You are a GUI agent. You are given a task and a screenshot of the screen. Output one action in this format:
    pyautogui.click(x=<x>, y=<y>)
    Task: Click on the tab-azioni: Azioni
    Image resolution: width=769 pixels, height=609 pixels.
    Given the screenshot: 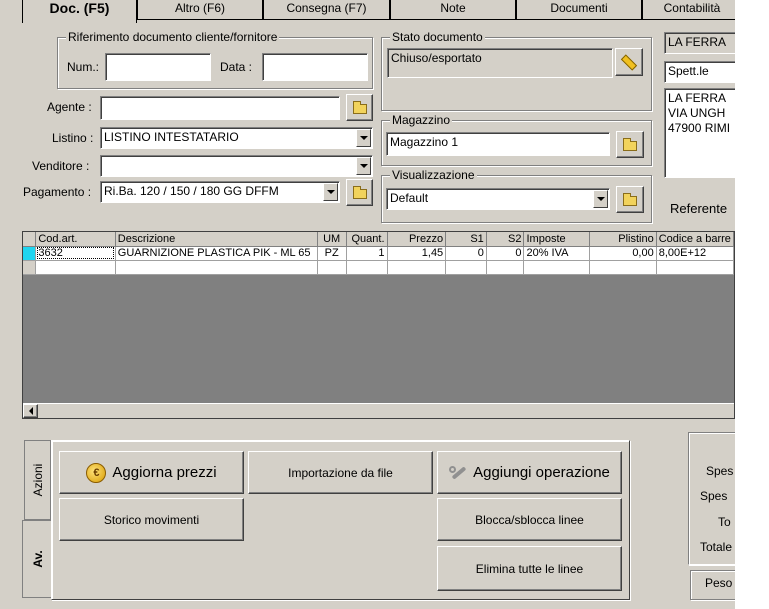 What is the action you would take?
    pyautogui.click(x=37, y=480)
    